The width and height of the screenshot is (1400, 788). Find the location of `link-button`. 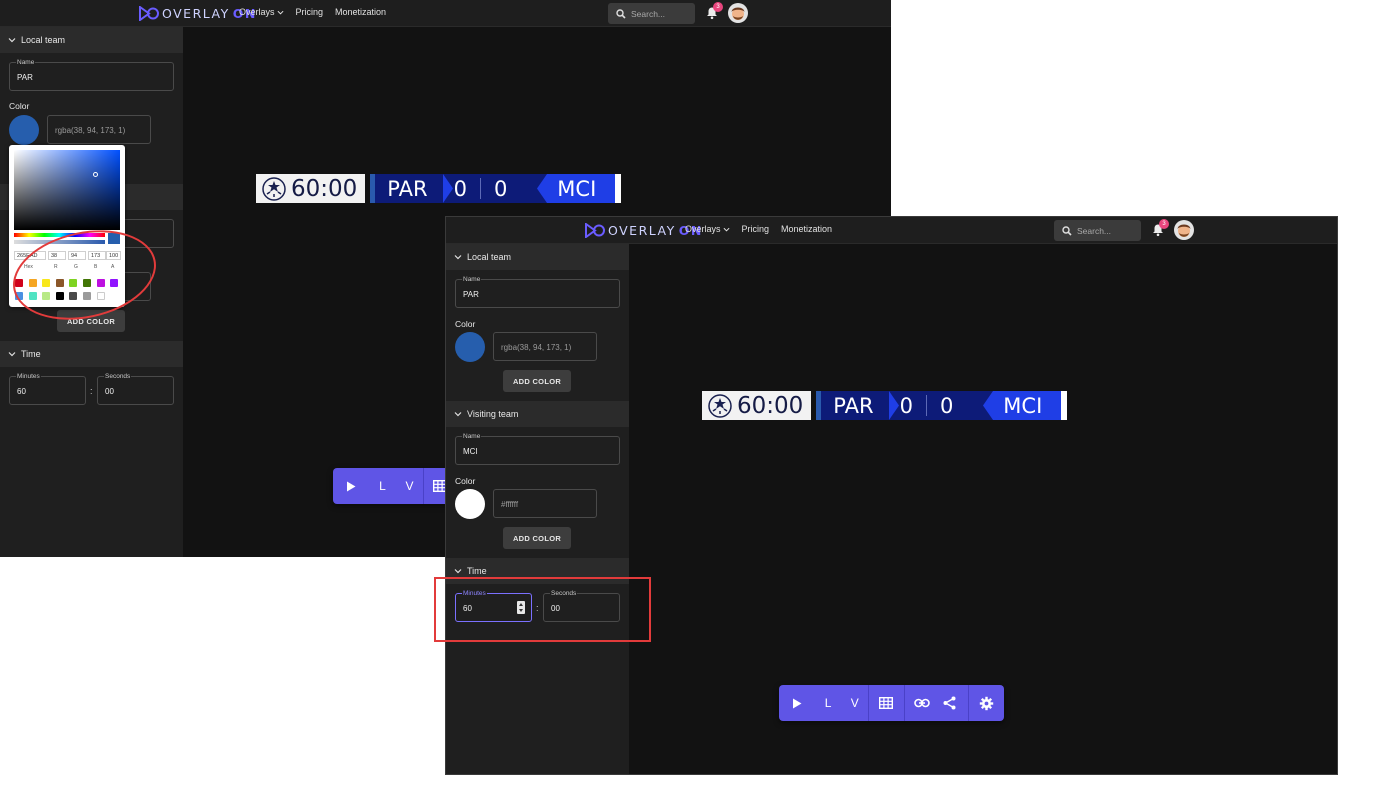

link-button is located at coordinates (922, 703).